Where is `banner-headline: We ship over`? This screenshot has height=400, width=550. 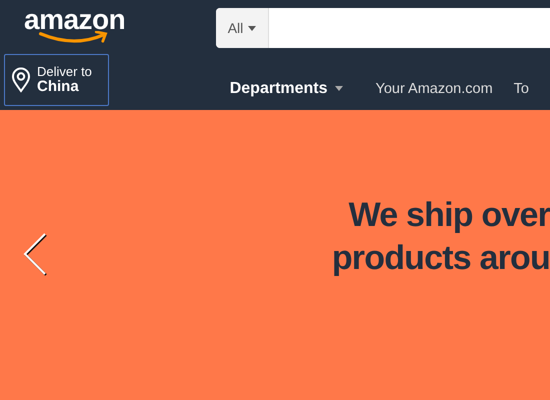 banner-headline: We ship over is located at coordinates (449, 215).